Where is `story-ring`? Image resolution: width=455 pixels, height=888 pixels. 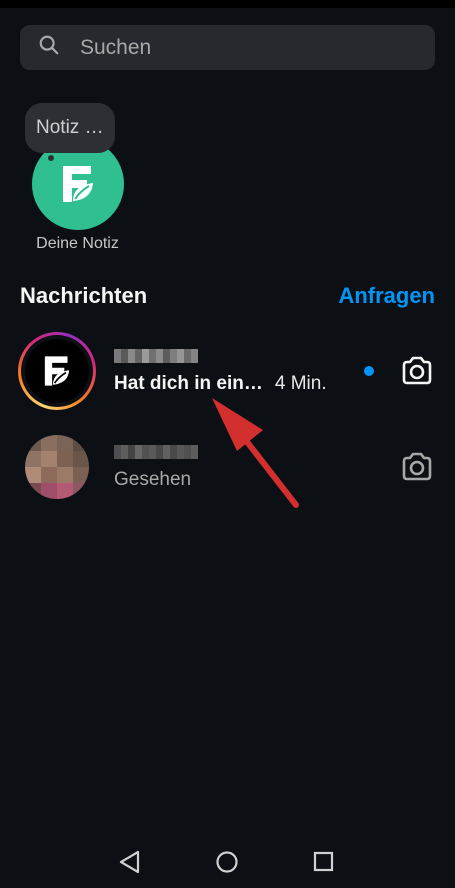 story-ring is located at coordinates (57, 371).